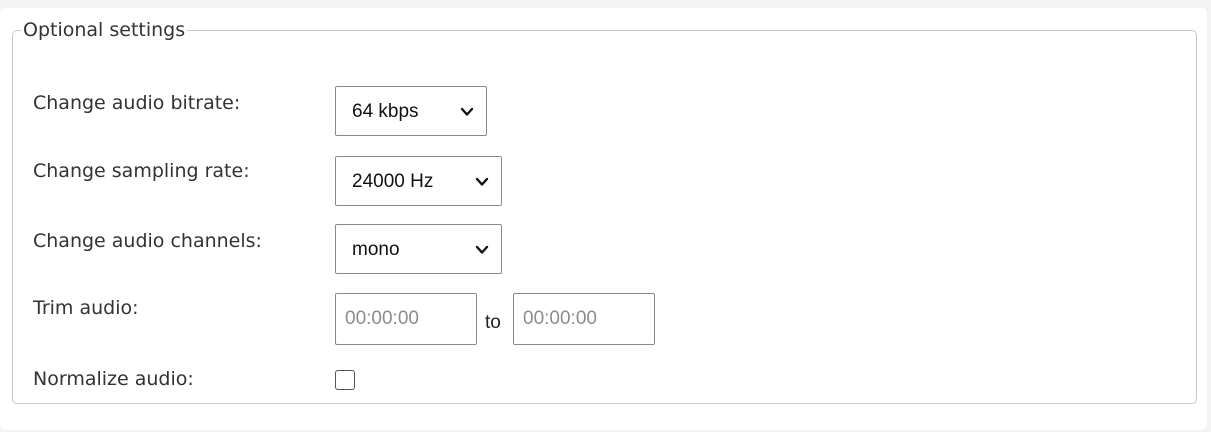 The image size is (1211, 432). Describe the element at coordinates (493, 322) in the screenshot. I see `trim-separator-label: to` at that location.